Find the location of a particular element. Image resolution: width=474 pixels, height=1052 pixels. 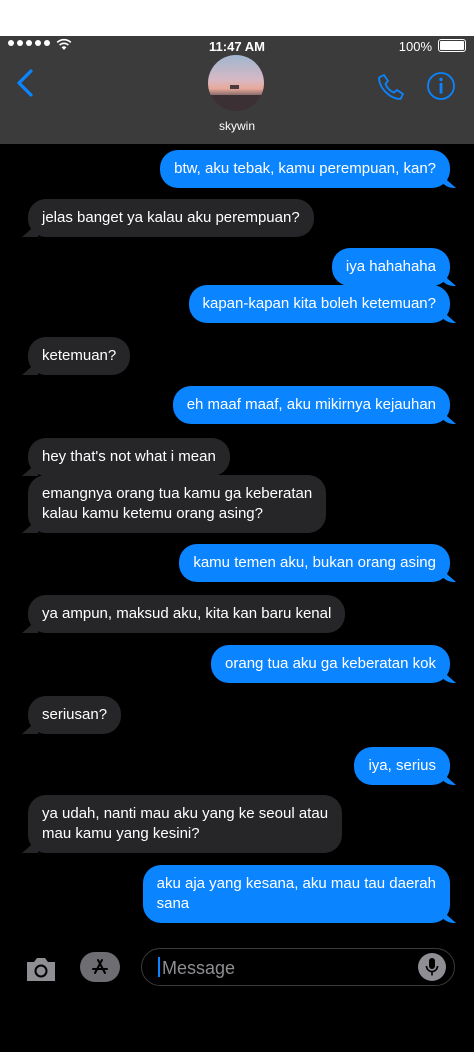

top-strip is located at coordinates (237, 18).